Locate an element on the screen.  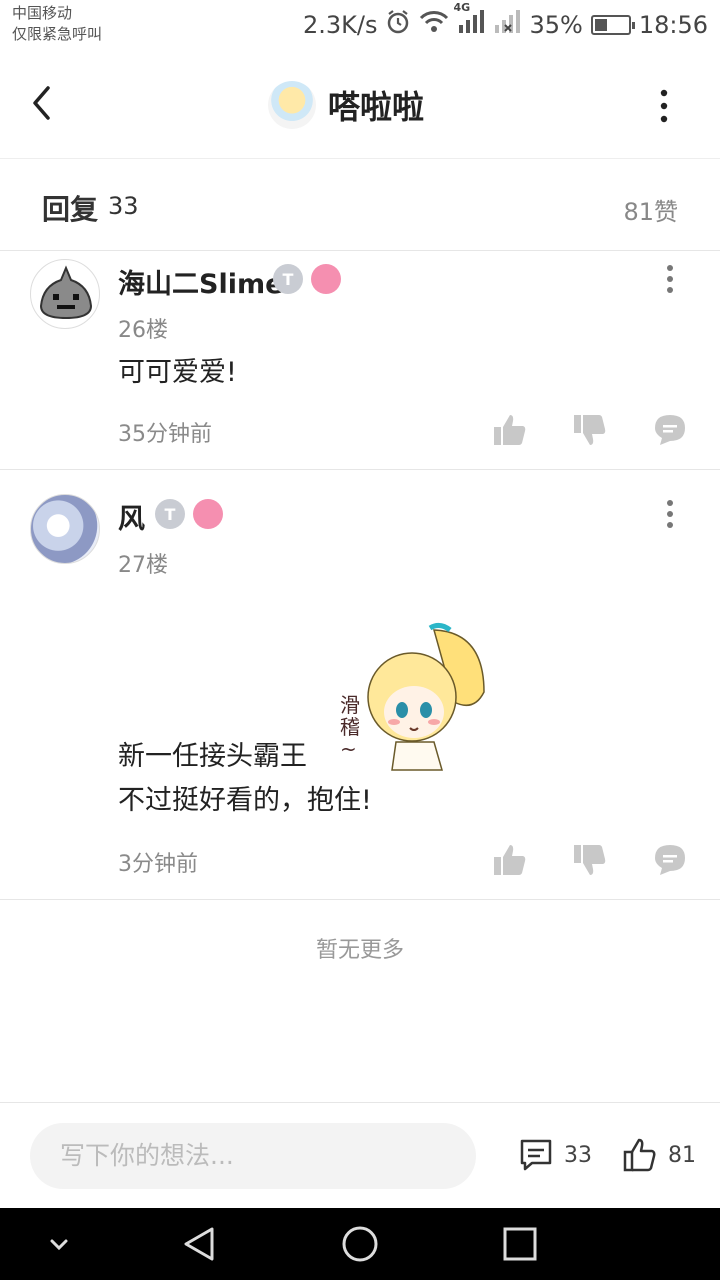
nav-back-button is located at coordinates (200, 1244).